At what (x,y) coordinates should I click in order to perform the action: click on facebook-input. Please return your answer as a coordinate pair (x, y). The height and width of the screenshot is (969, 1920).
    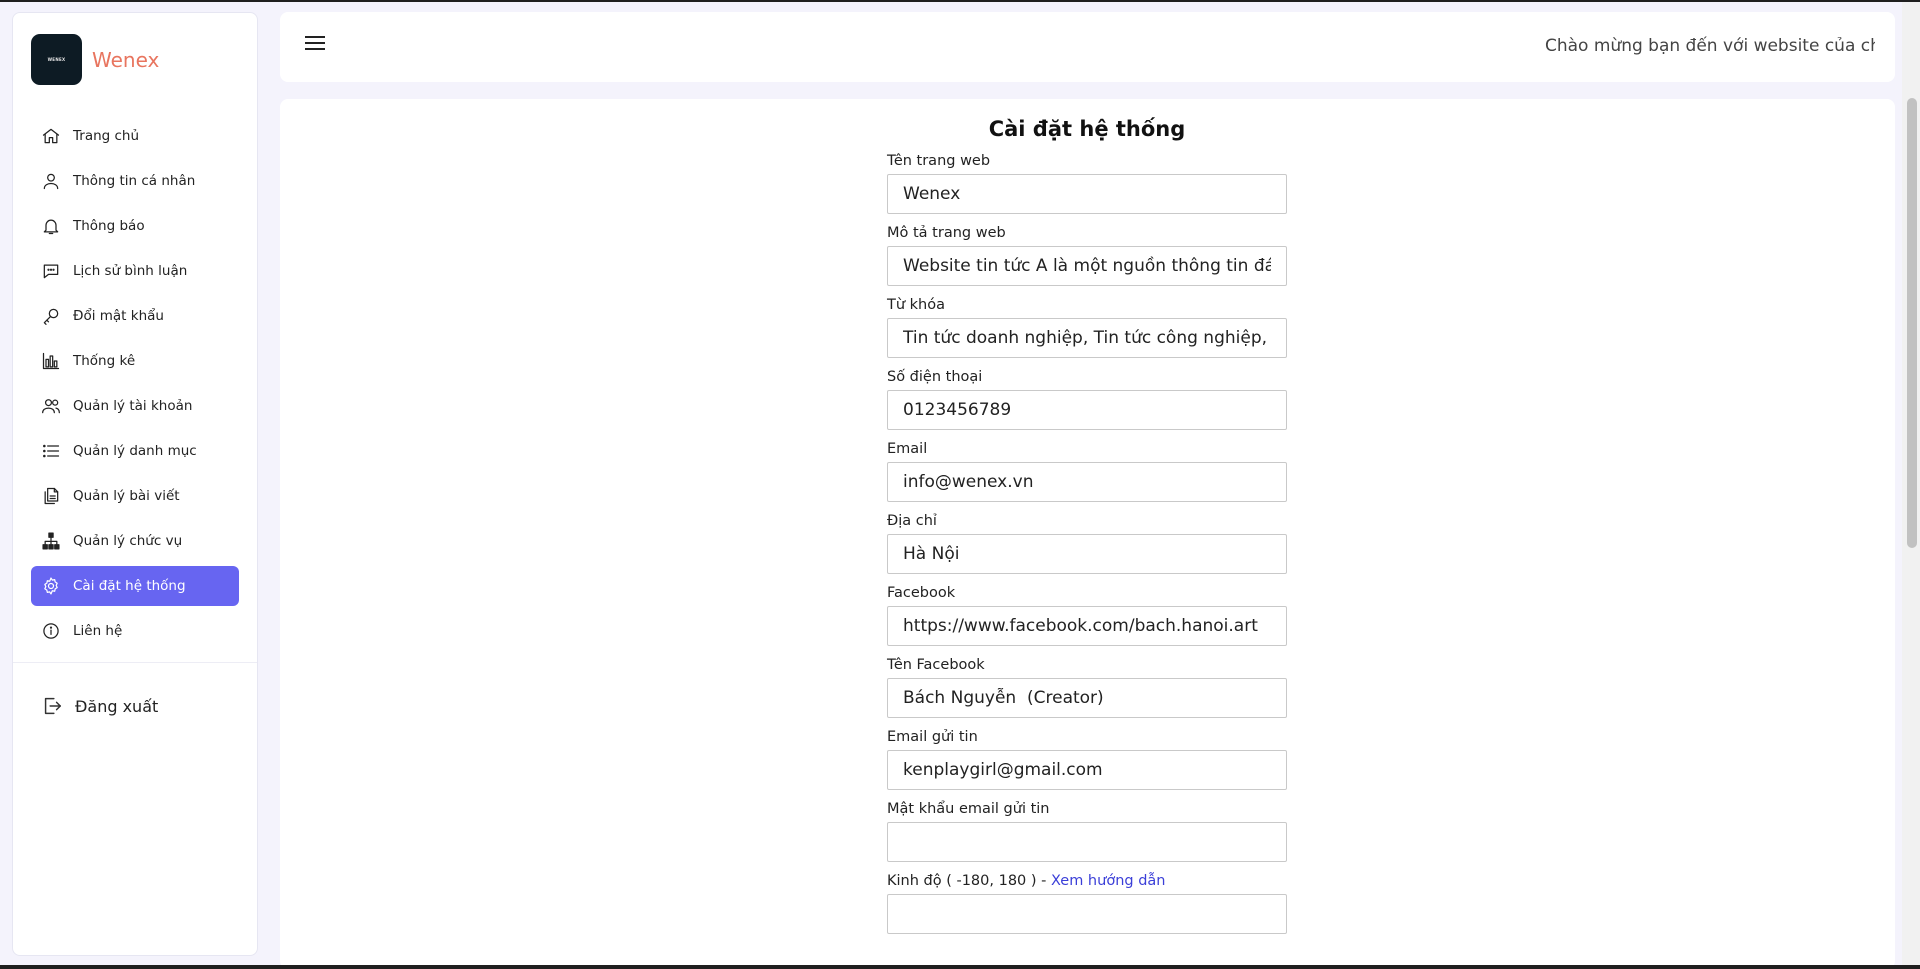
    Looking at the image, I should click on (1087, 626).